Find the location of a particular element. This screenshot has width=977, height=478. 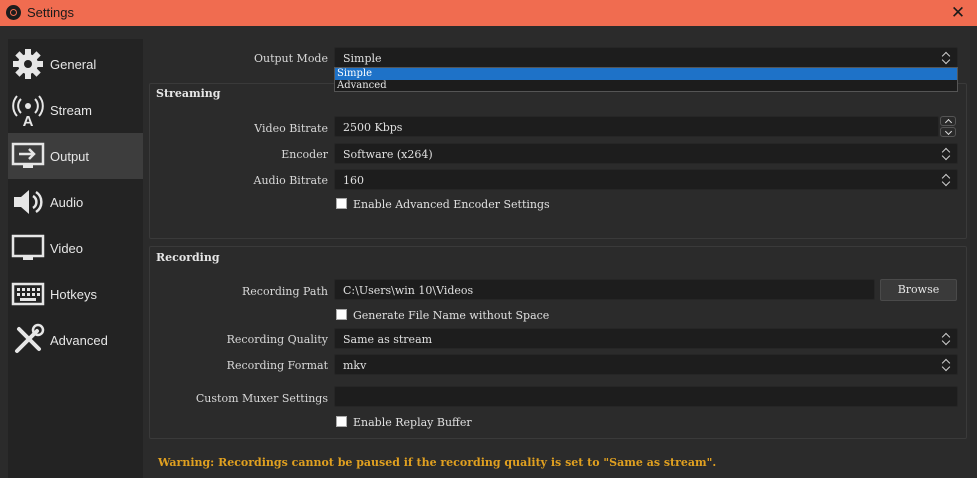

recording-format-select: mkv is located at coordinates (646, 364).